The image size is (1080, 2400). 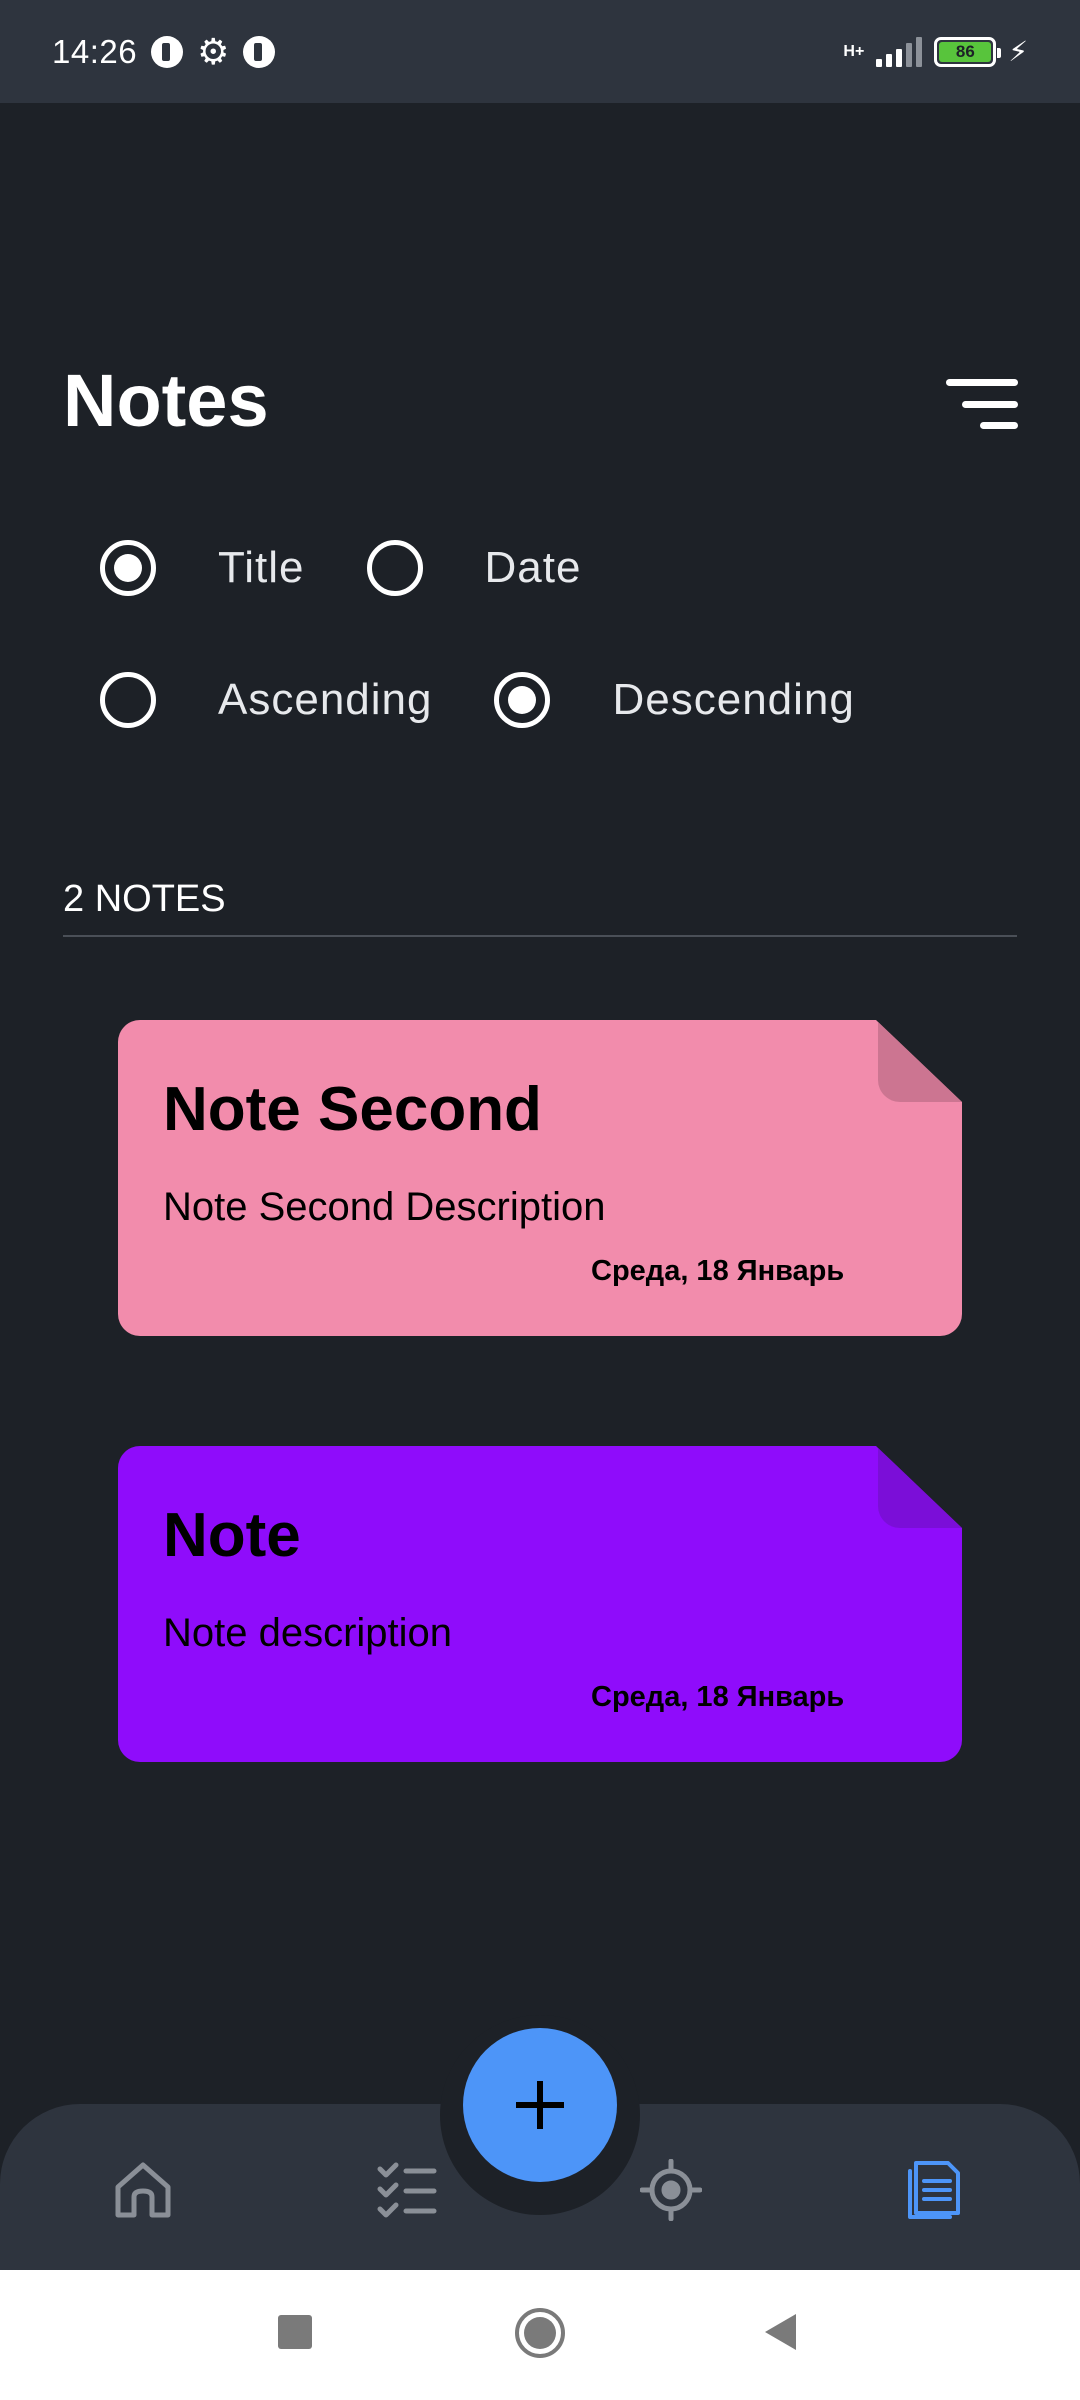 I want to click on back-button, so click(x=780, y=2334).